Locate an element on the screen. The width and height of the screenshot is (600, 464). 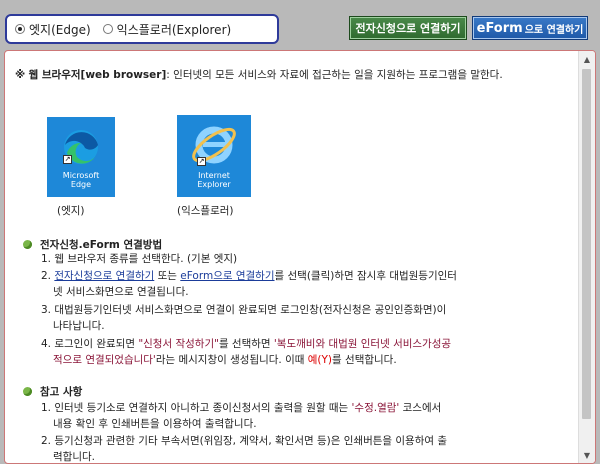
epetition-connect-button: 전자신청으로 연결하기 is located at coordinates (408, 28).